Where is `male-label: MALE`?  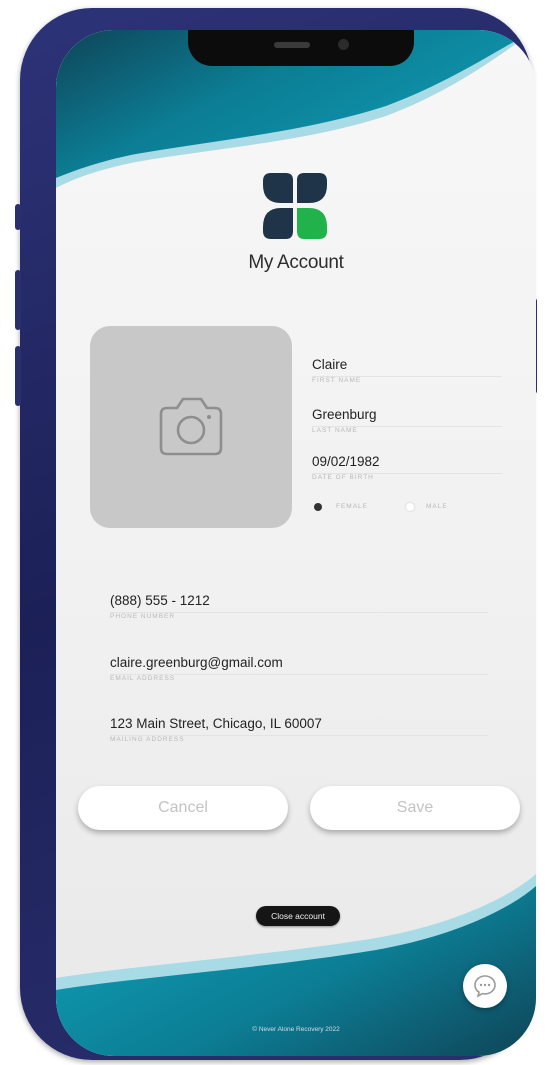
male-label: MALE is located at coordinates (437, 506).